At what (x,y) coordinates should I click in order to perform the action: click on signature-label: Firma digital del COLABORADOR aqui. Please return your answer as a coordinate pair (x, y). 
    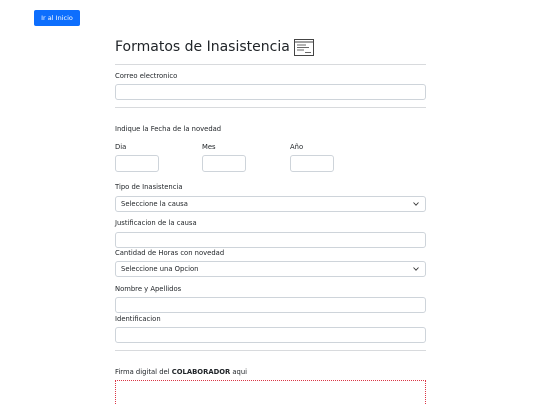
    Looking at the image, I should click on (181, 372).